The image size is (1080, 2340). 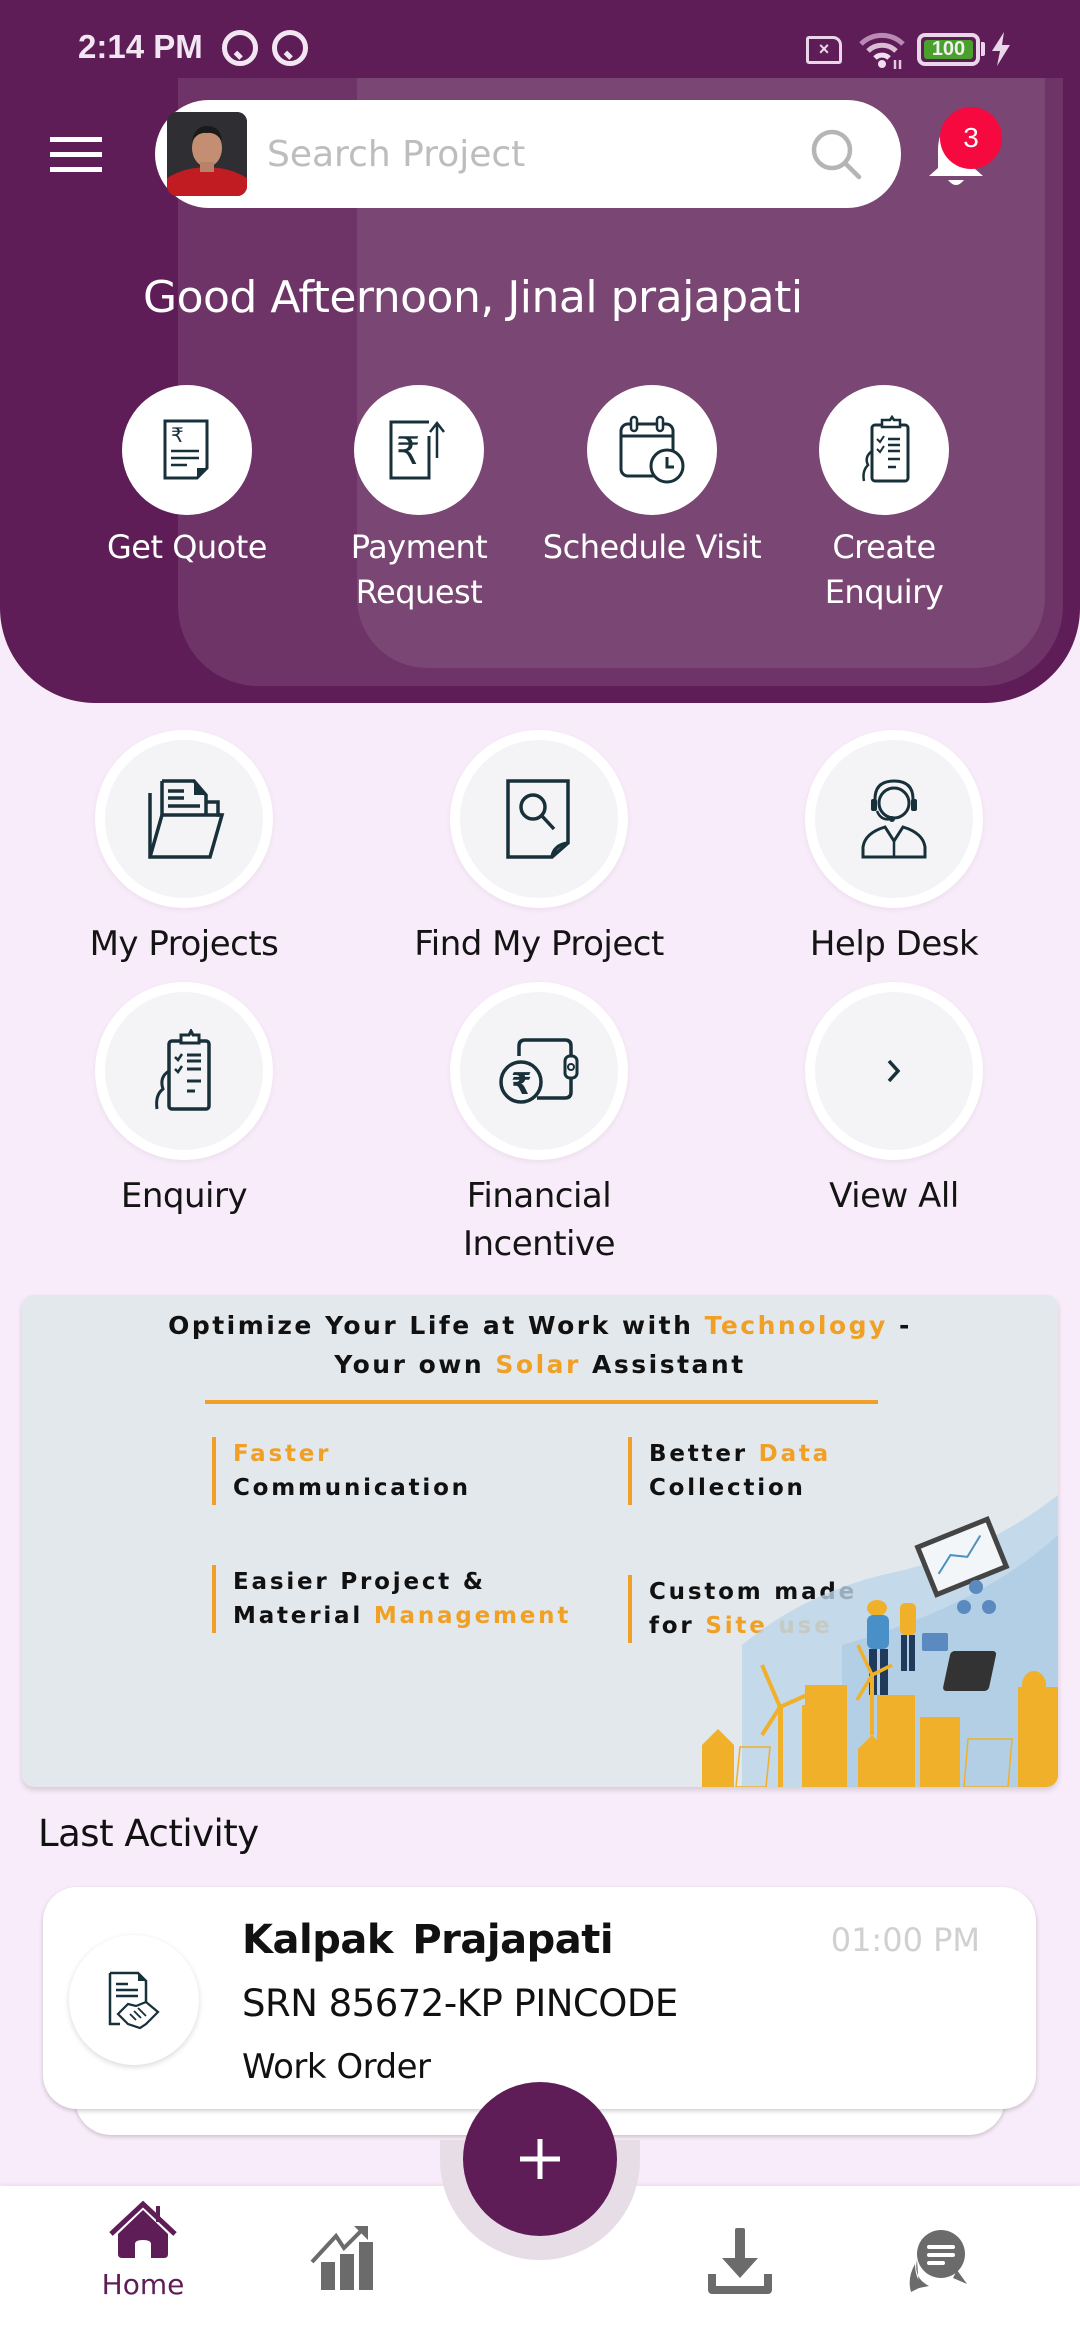 I want to click on battery-tip, so click(x=983, y=49).